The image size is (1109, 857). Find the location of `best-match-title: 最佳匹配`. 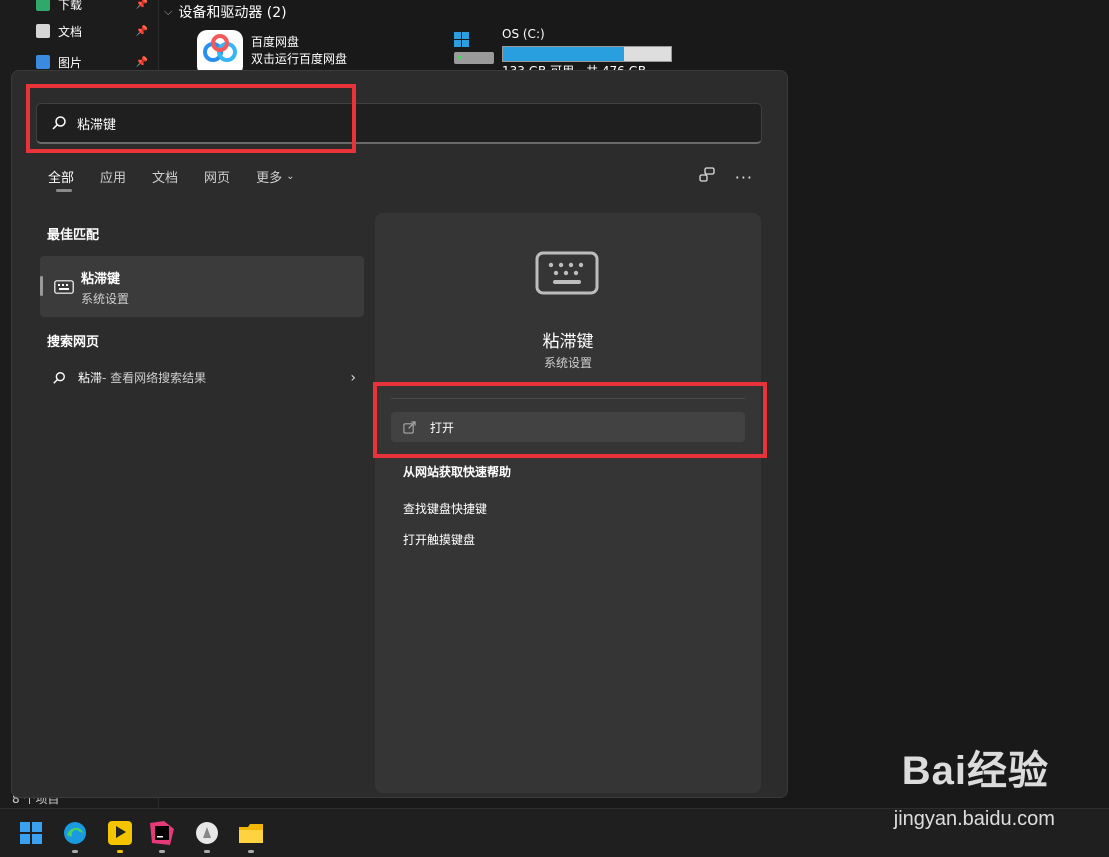

best-match-title: 最佳匹配 is located at coordinates (73, 235).